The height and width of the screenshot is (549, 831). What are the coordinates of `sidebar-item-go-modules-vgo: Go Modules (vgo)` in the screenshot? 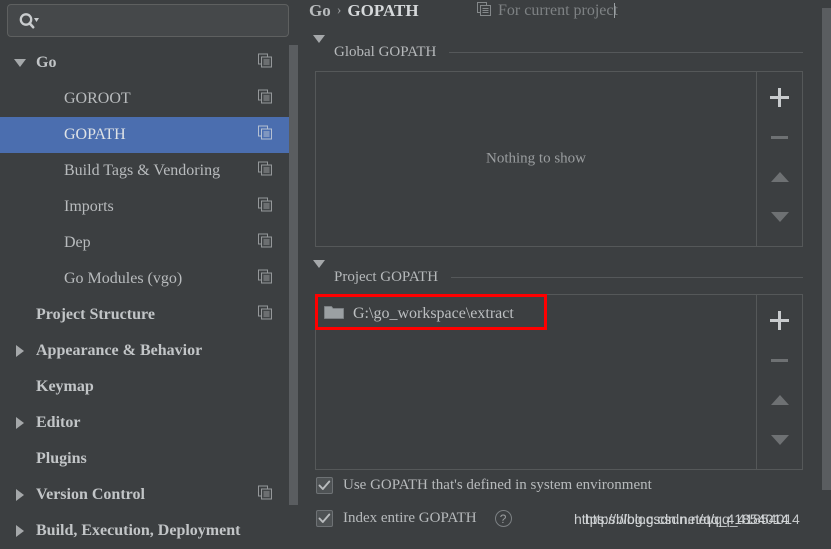 It's located at (145, 279).